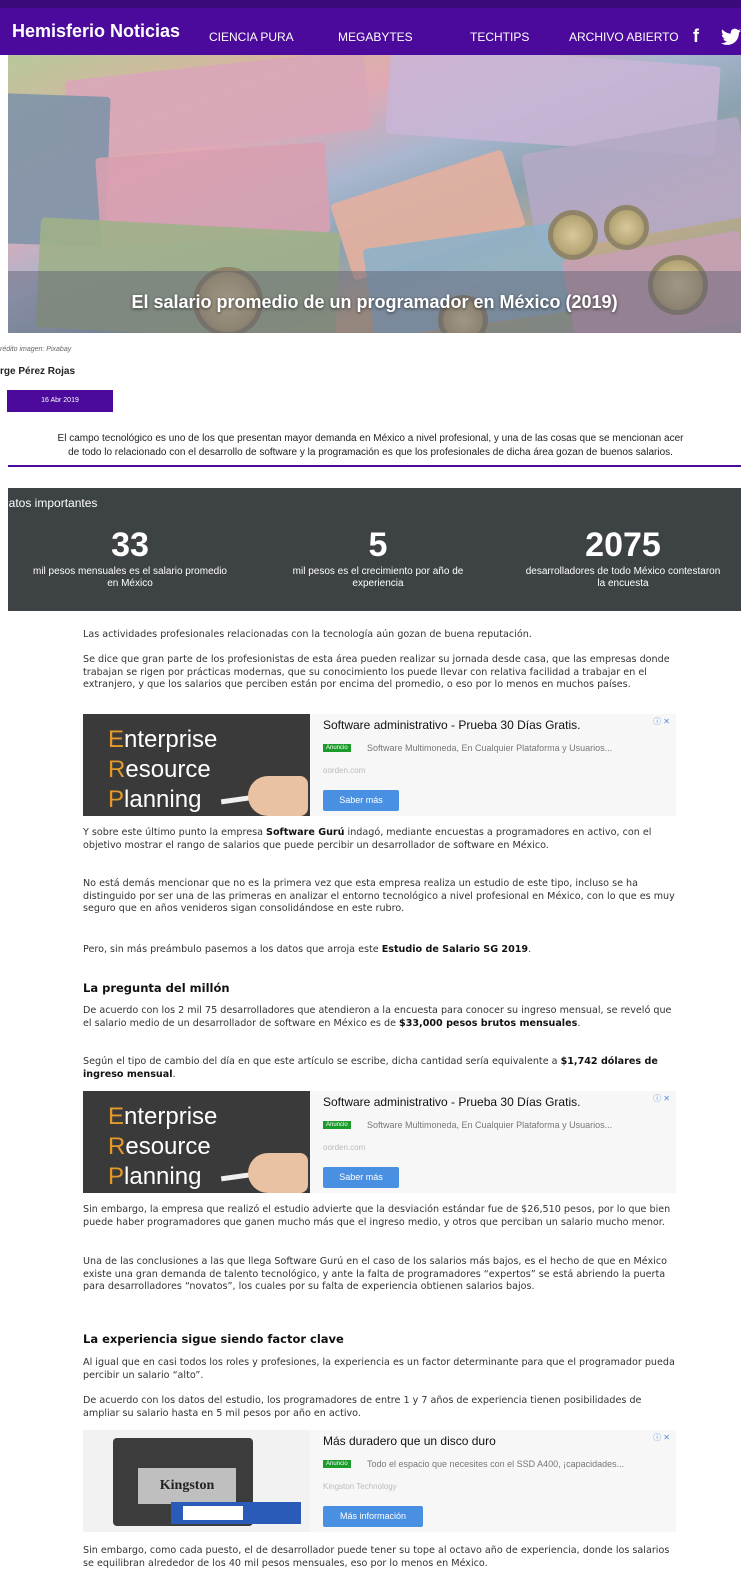  I want to click on ad-image: Kingston, so click(196, 1481).